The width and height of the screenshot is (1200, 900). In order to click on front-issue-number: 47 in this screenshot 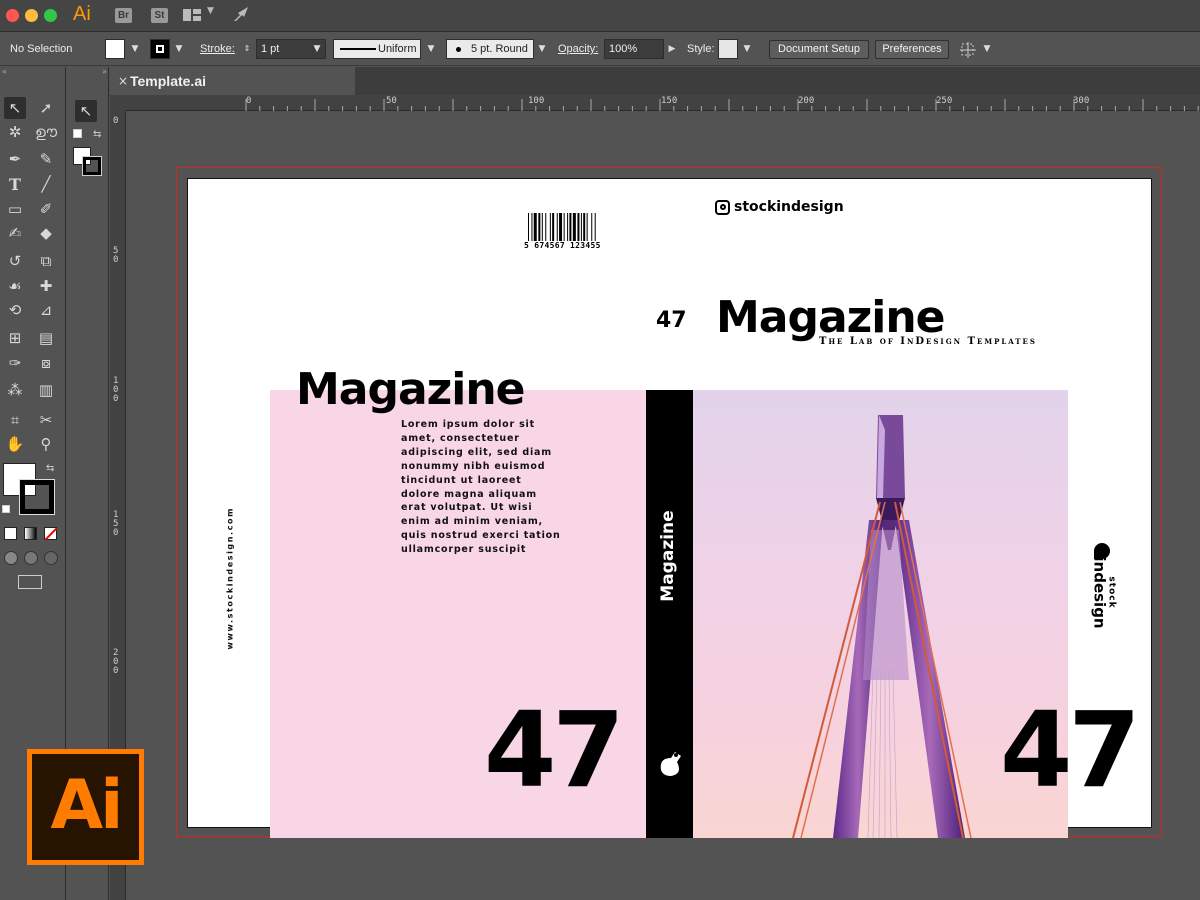, I will do `click(671, 320)`.